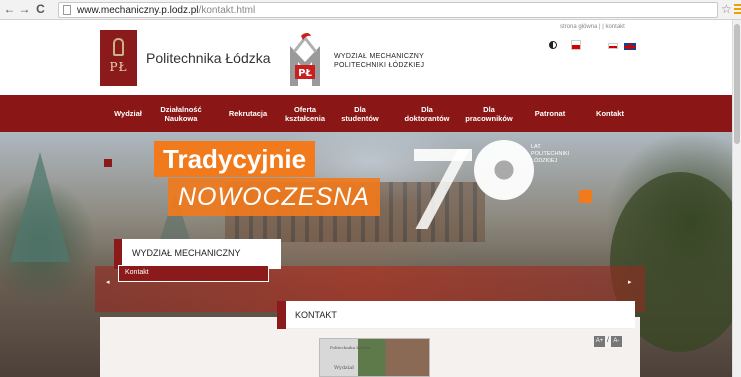 Image resolution: width=741 pixels, height=377 pixels. I want to click on nav-item-dla-doktorantow: Dla doktorantów, so click(427, 113).